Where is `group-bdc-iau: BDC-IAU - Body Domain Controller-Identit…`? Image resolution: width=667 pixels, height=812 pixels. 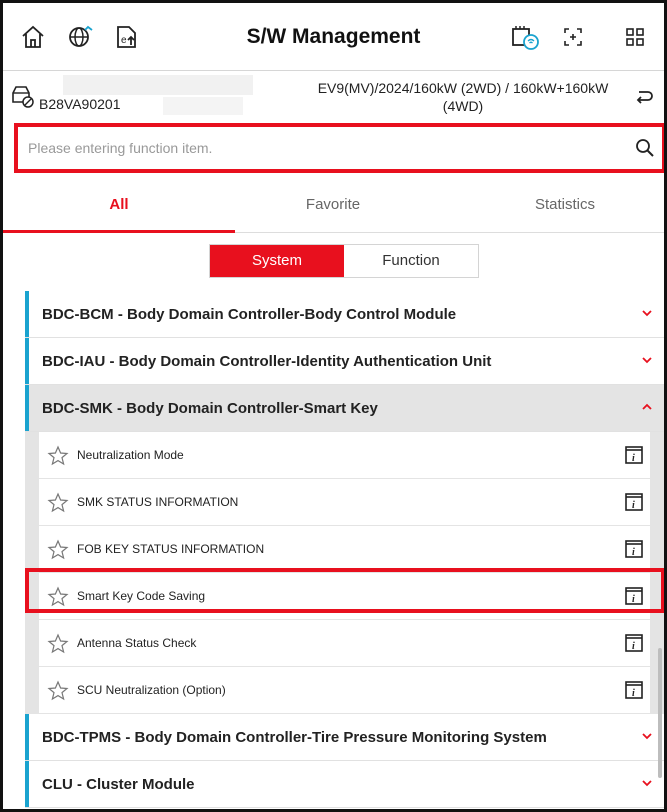
group-bdc-iau: BDC-IAU - Body Domain Controller-Identit… is located at coordinates (344, 361).